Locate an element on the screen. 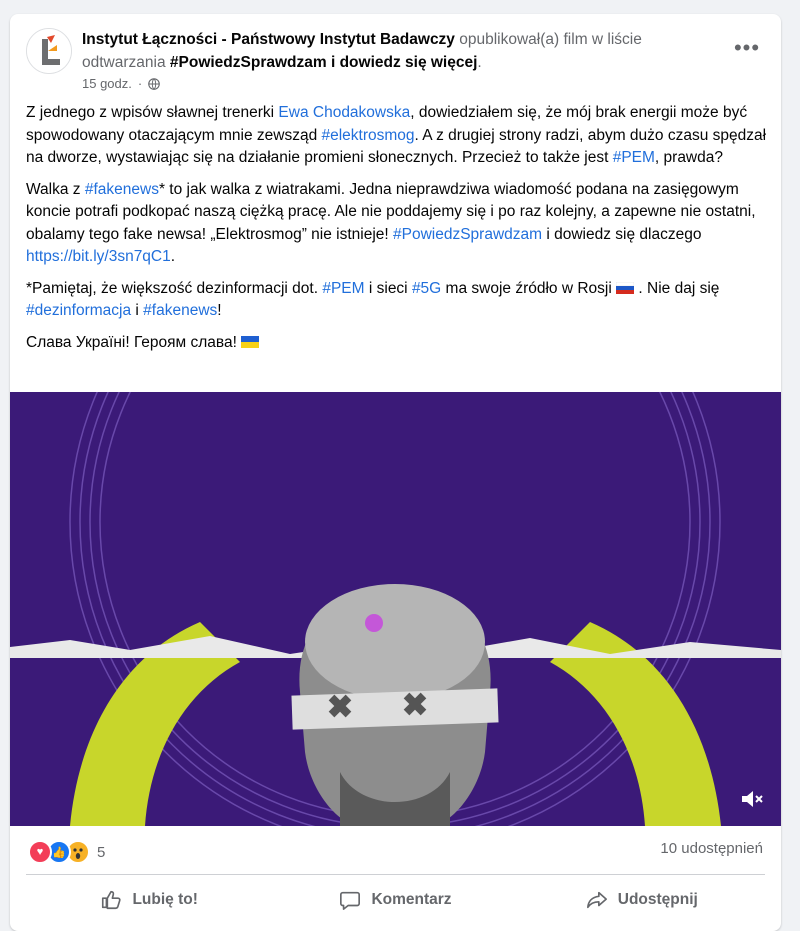 The width and height of the screenshot is (800, 931). love-reaction-icon: ♥ is located at coordinates (40, 852).